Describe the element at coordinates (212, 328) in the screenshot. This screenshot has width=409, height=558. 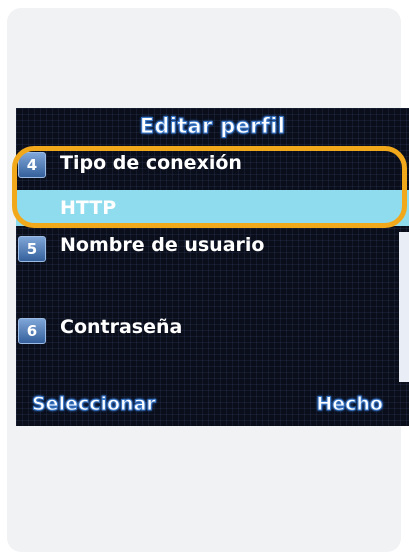
I see `menu-item-password: 6 Contraseña` at that location.